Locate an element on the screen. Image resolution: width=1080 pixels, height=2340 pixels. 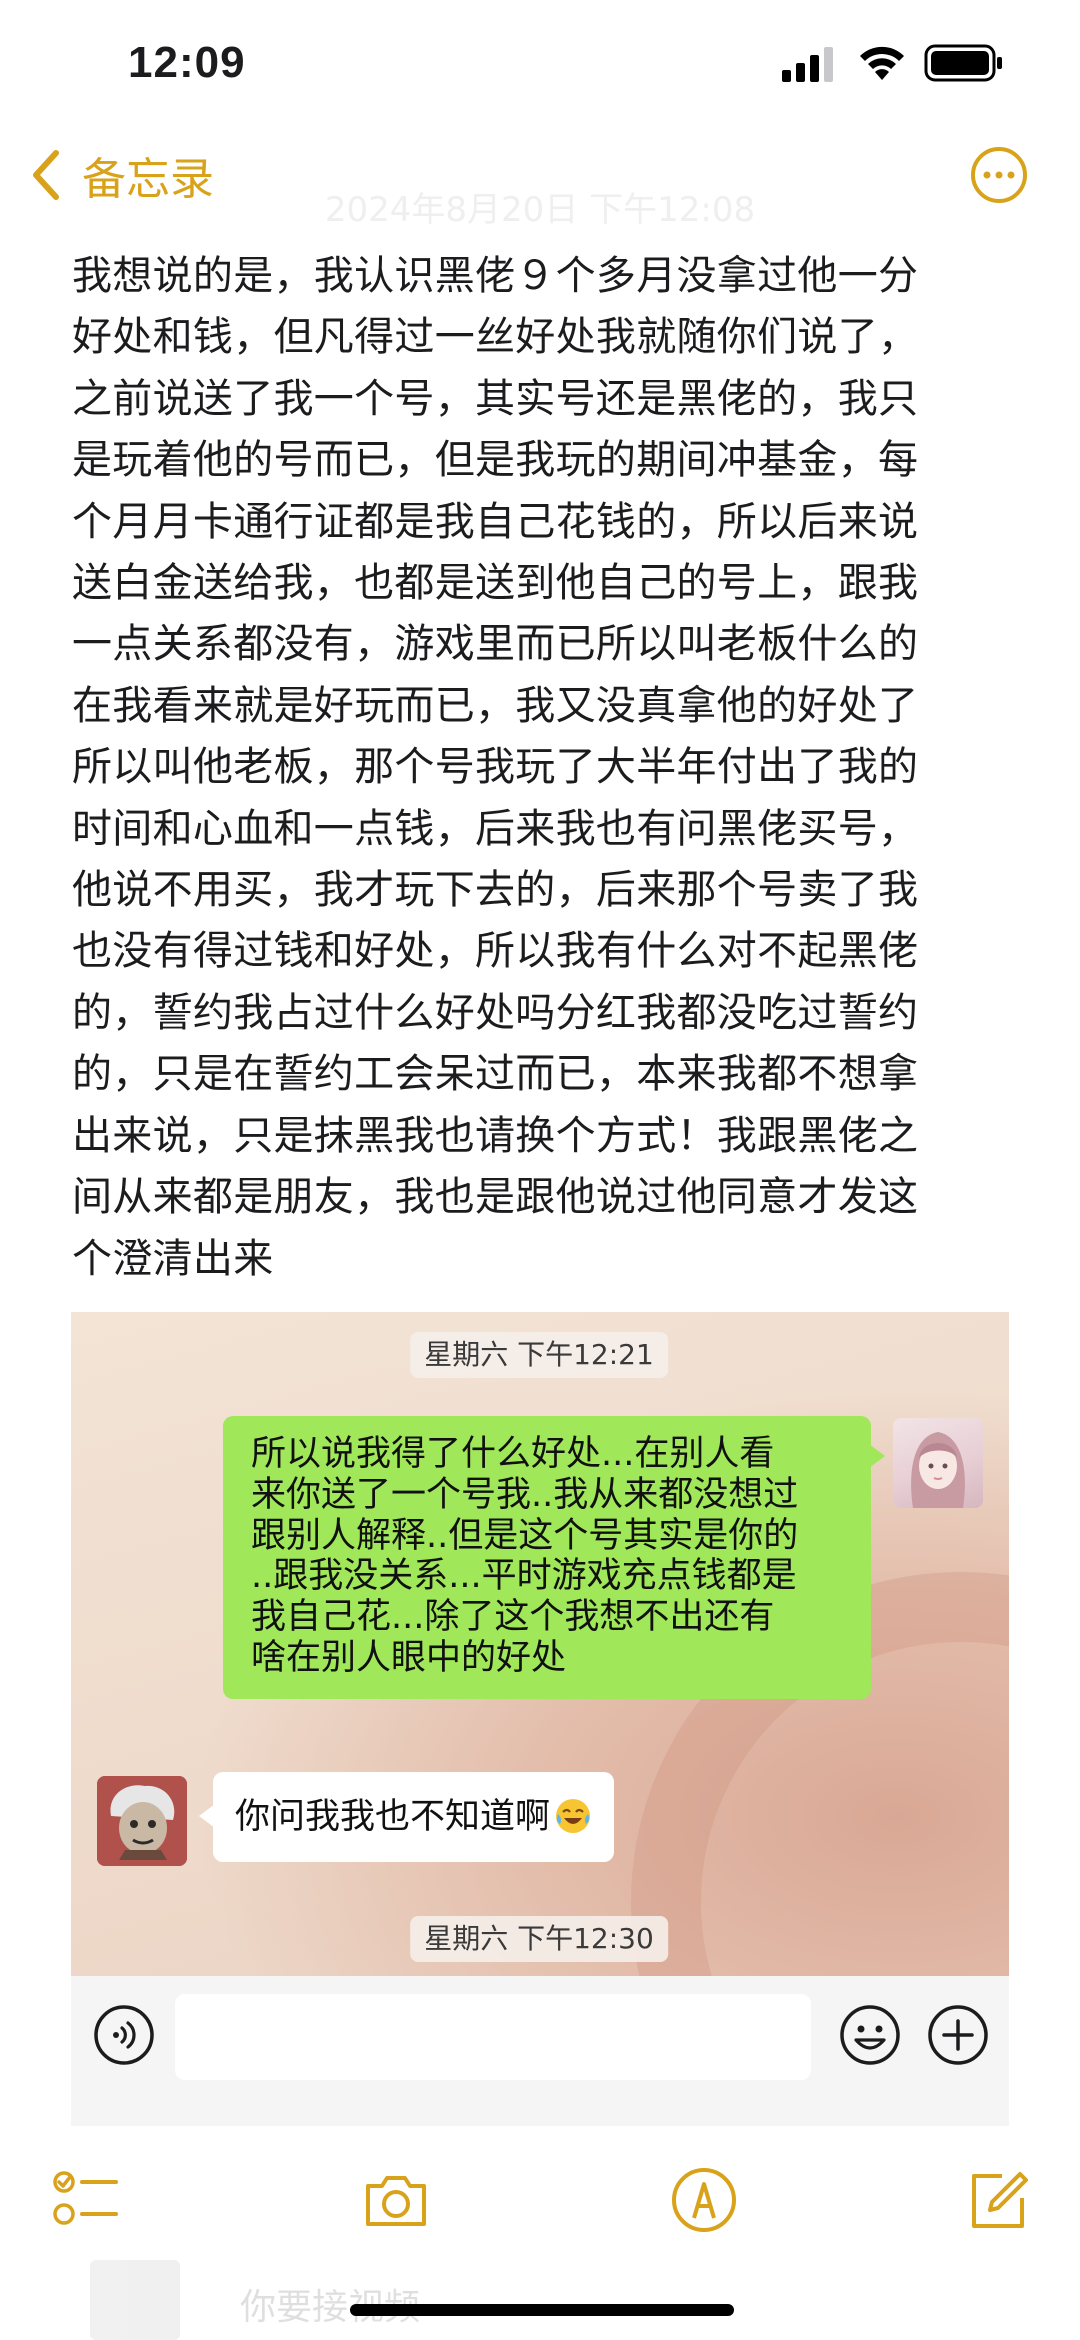
note-line: 在我看来就是好玩而已，我又没真拿他的好处了 is located at coordinates (495, 705).